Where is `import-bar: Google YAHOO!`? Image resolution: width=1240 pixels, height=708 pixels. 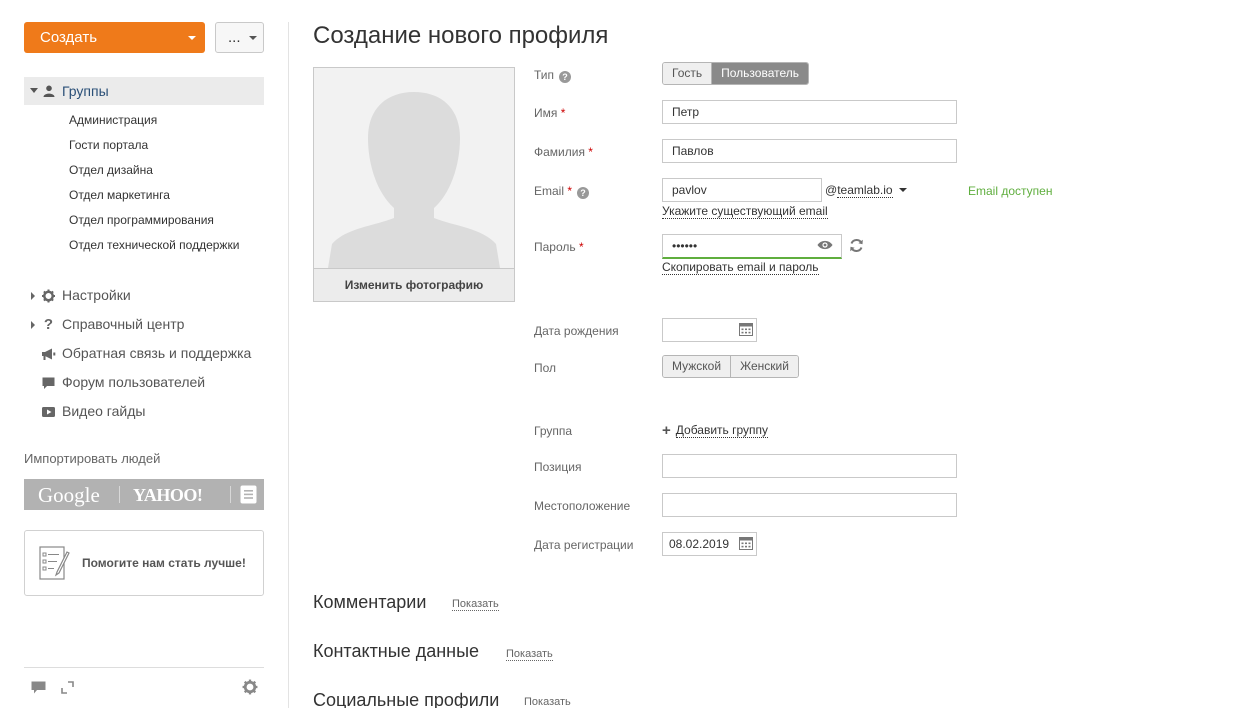
import-bar: Google YAHOO! is located at coordinates (144, 494).